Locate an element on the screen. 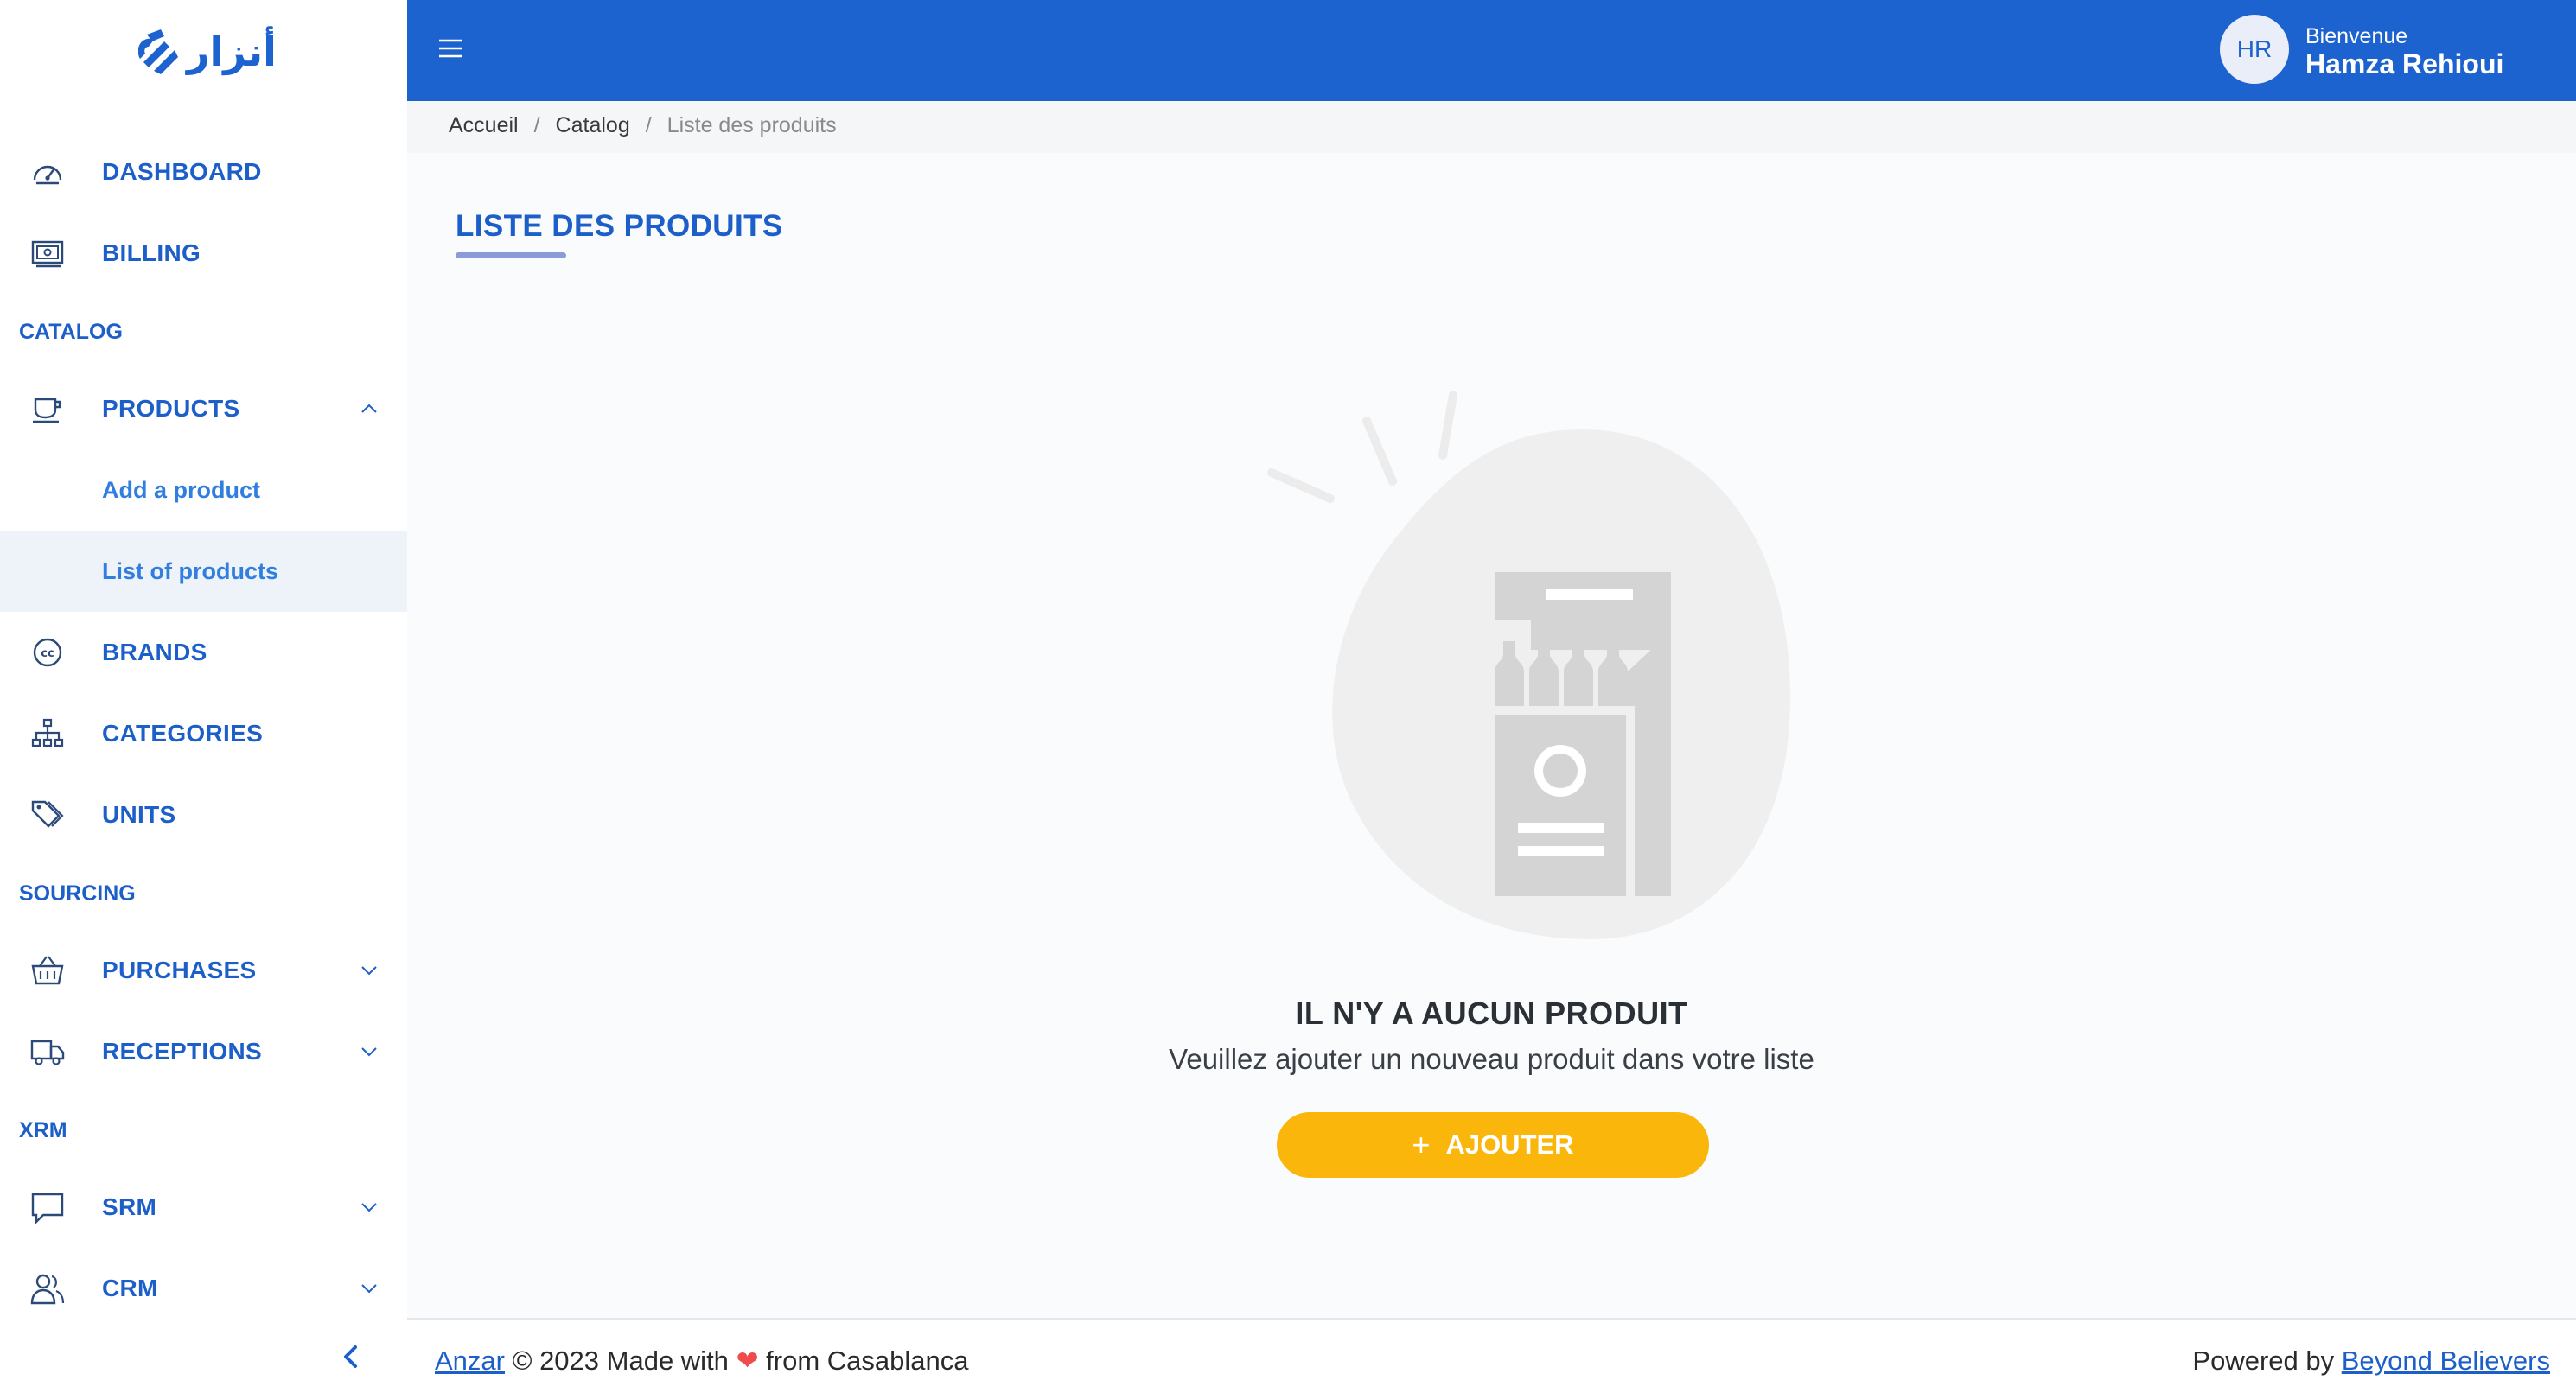 The width and height of the screenshot is (2576, 1393). bill-icon is located at coordinates (47, 254).